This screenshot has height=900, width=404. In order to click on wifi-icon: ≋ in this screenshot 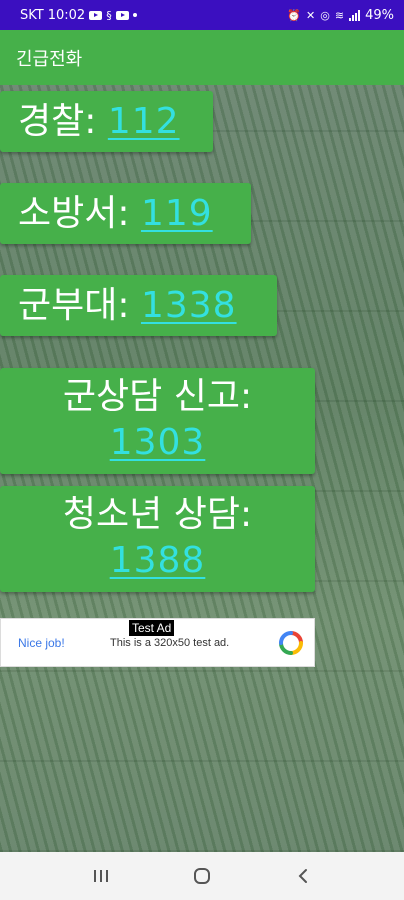, I will do `click(339, 15)`.